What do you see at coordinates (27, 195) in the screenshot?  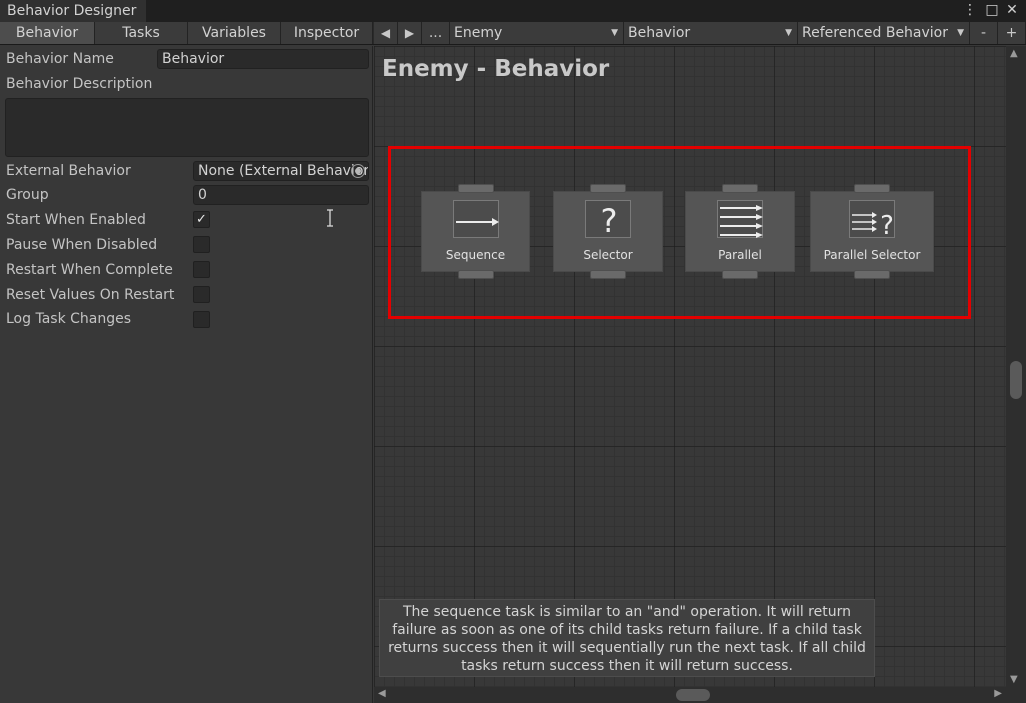 I see `group-label: Group` at bounding box center [27, 195].